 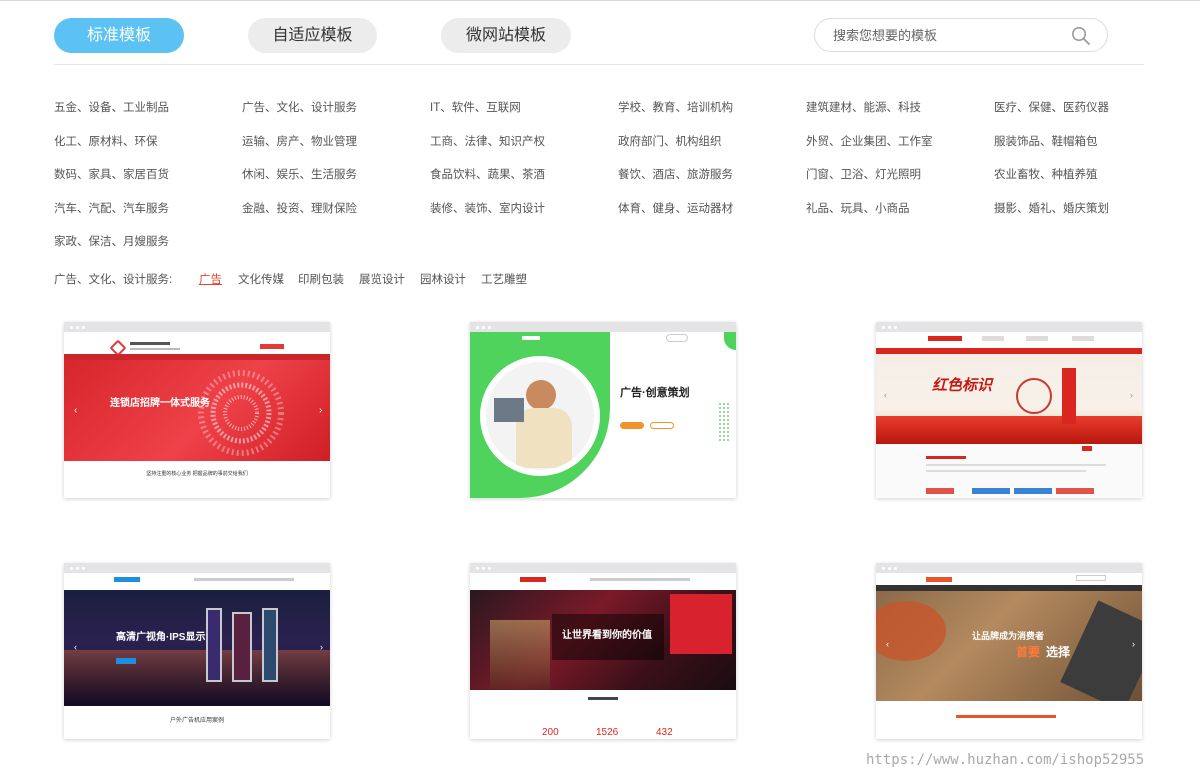 What do you see at coordinates (261, 279) in the screenshot?
I see `subcategory-tag: 文化传媒` at bounding box center [261, 279].